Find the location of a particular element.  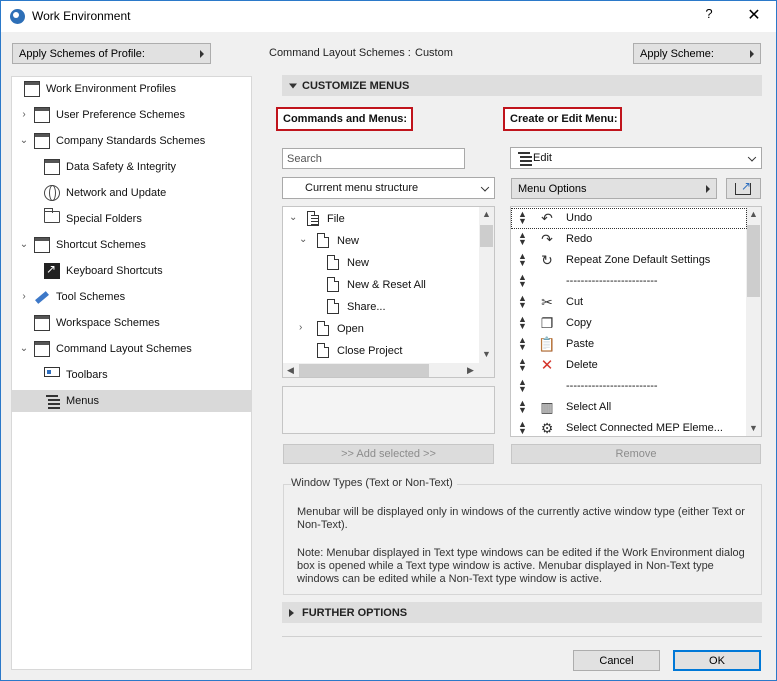

apply-profile-button: Apply Schemes of Profile: is located at coordinates (111, 53).